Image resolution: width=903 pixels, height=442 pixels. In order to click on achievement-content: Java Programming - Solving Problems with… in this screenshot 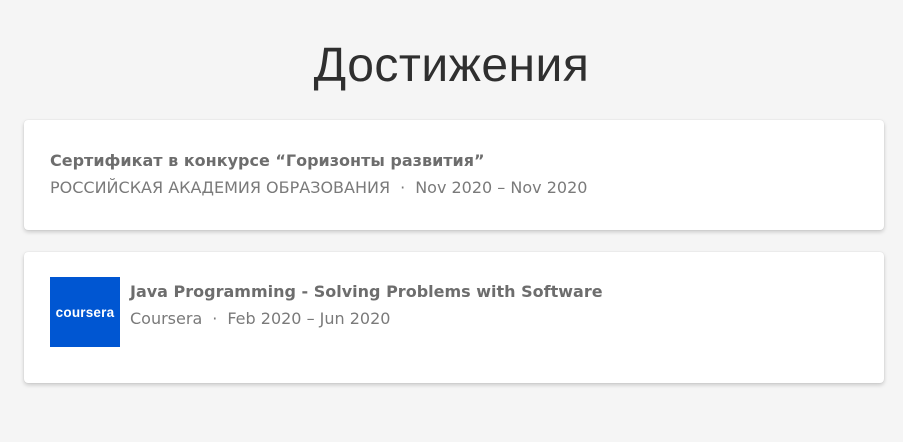, I will do `click(366, 305)`.